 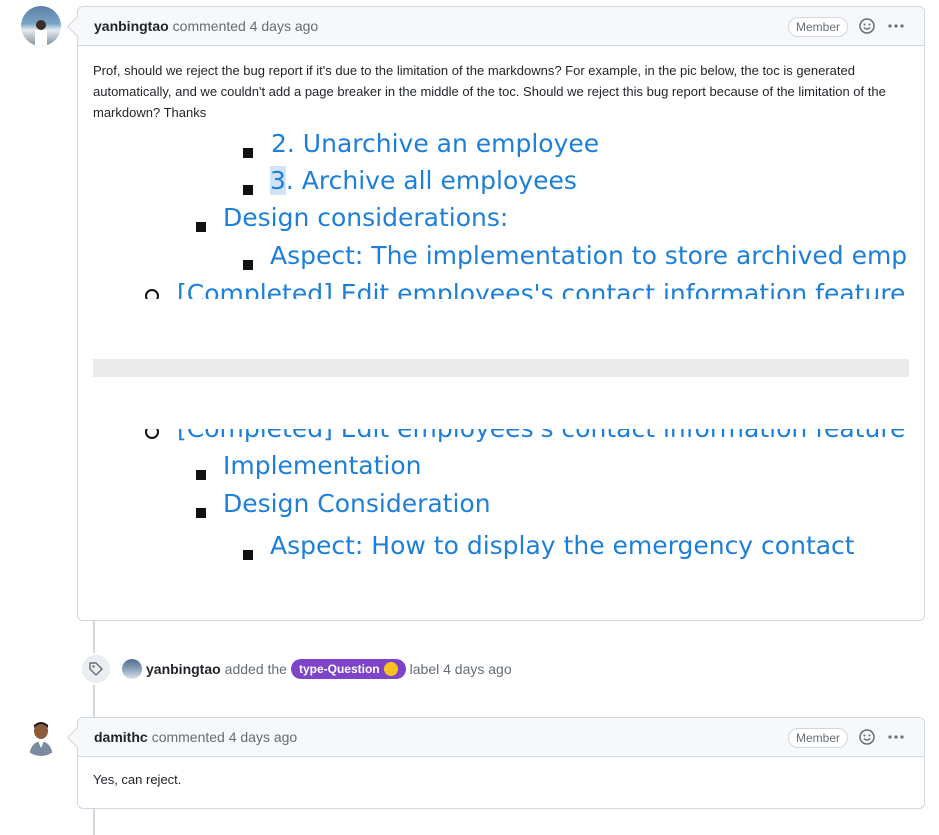 I want to click on comment-body: Yes, can reject., so click(x=137, y=779).